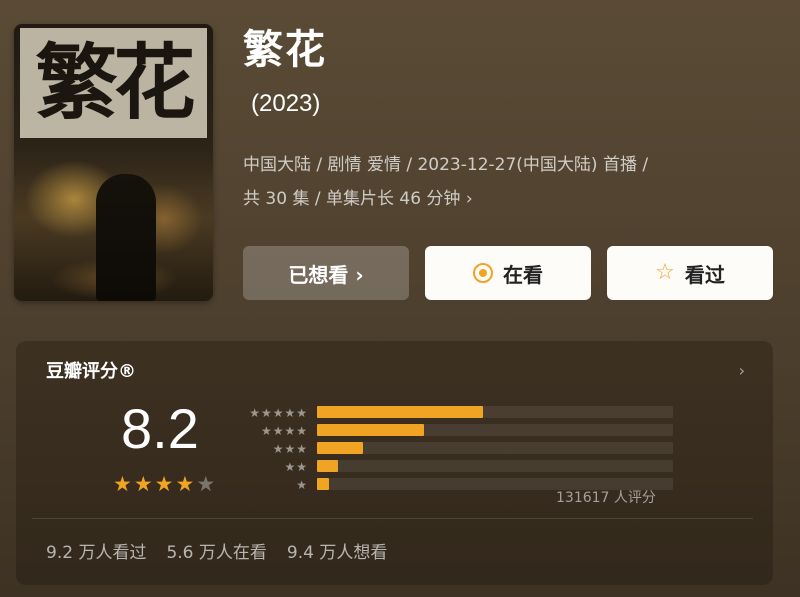 The image size is (800, 597). I want to click on poster-image: 繁花, so click(113, 162).